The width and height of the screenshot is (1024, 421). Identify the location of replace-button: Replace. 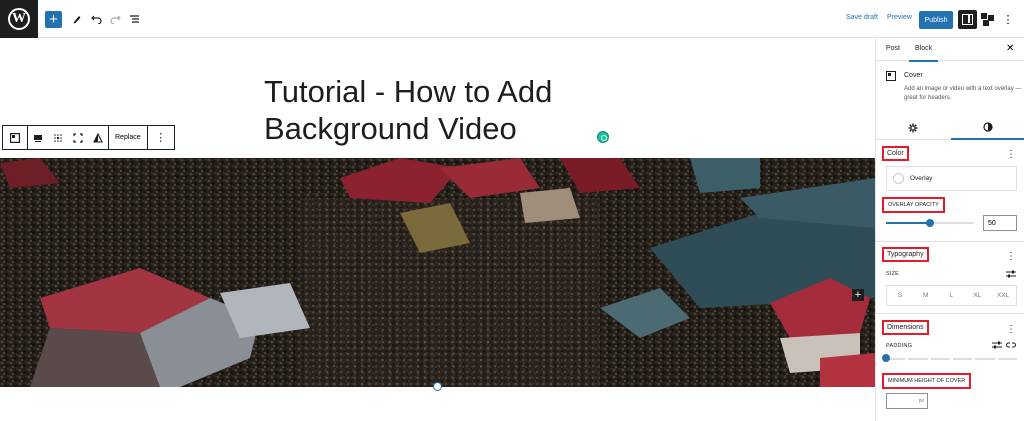
(128, 137).